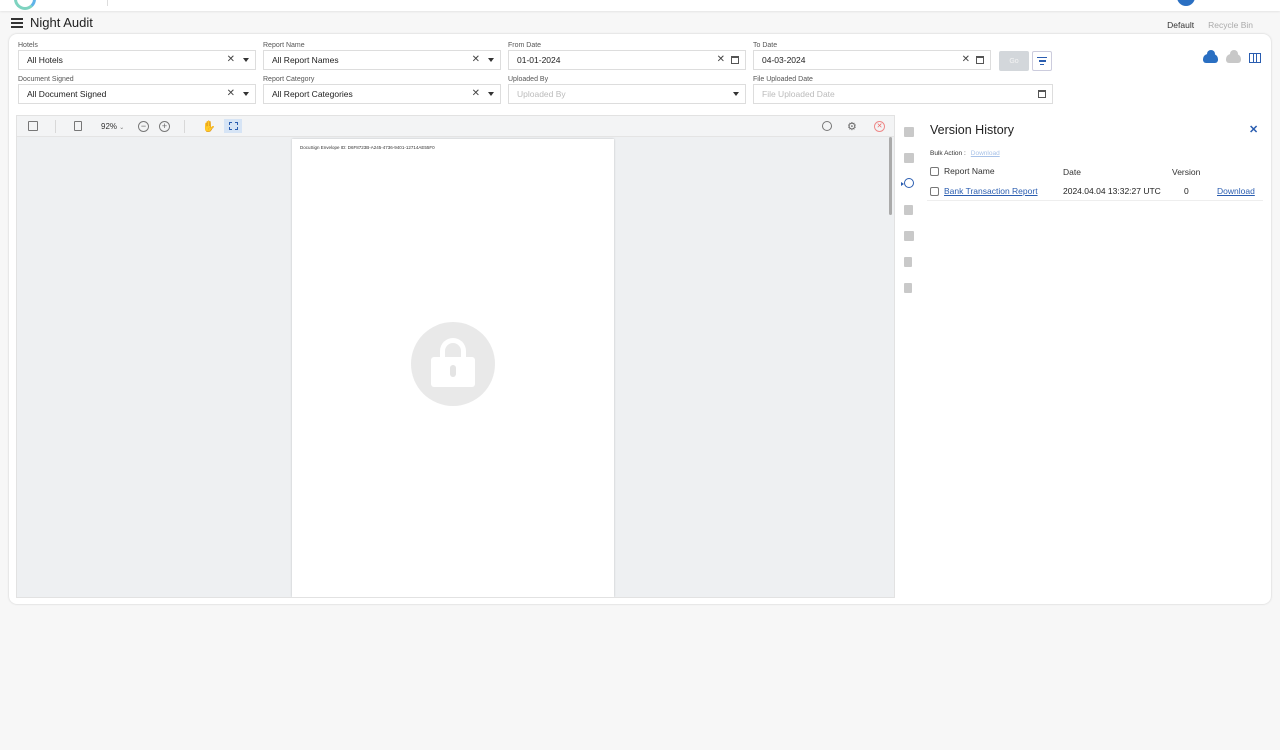  I want to click on marquee-select-icon, so click(233, 126).